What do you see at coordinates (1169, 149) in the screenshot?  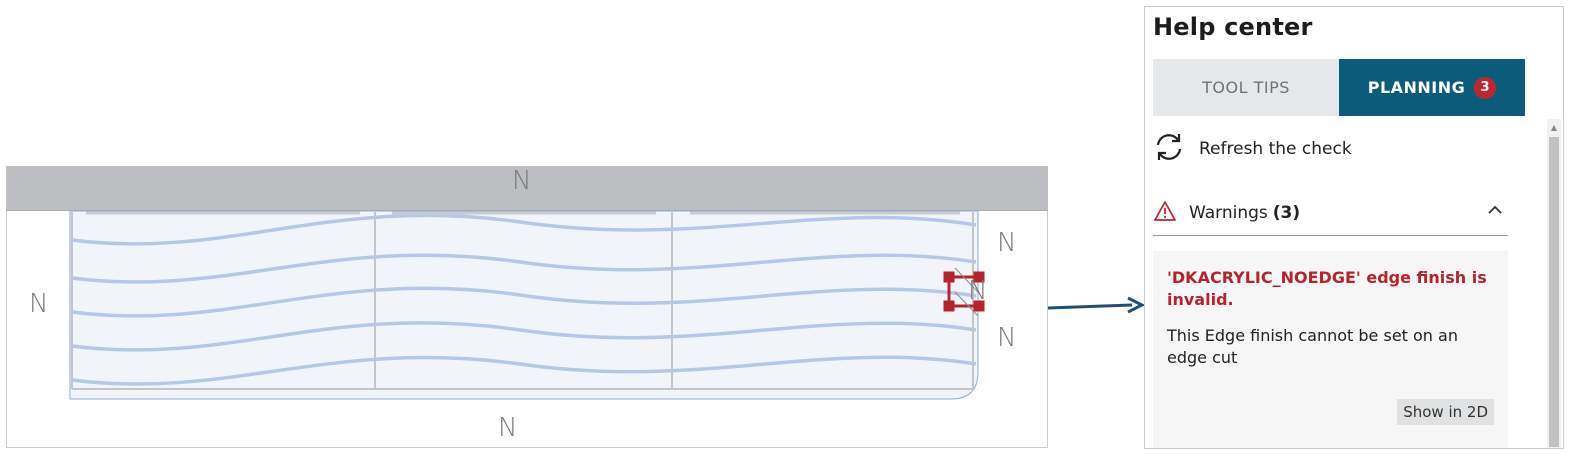 I see `refresh-icon` at bounding box center [1169, 149].